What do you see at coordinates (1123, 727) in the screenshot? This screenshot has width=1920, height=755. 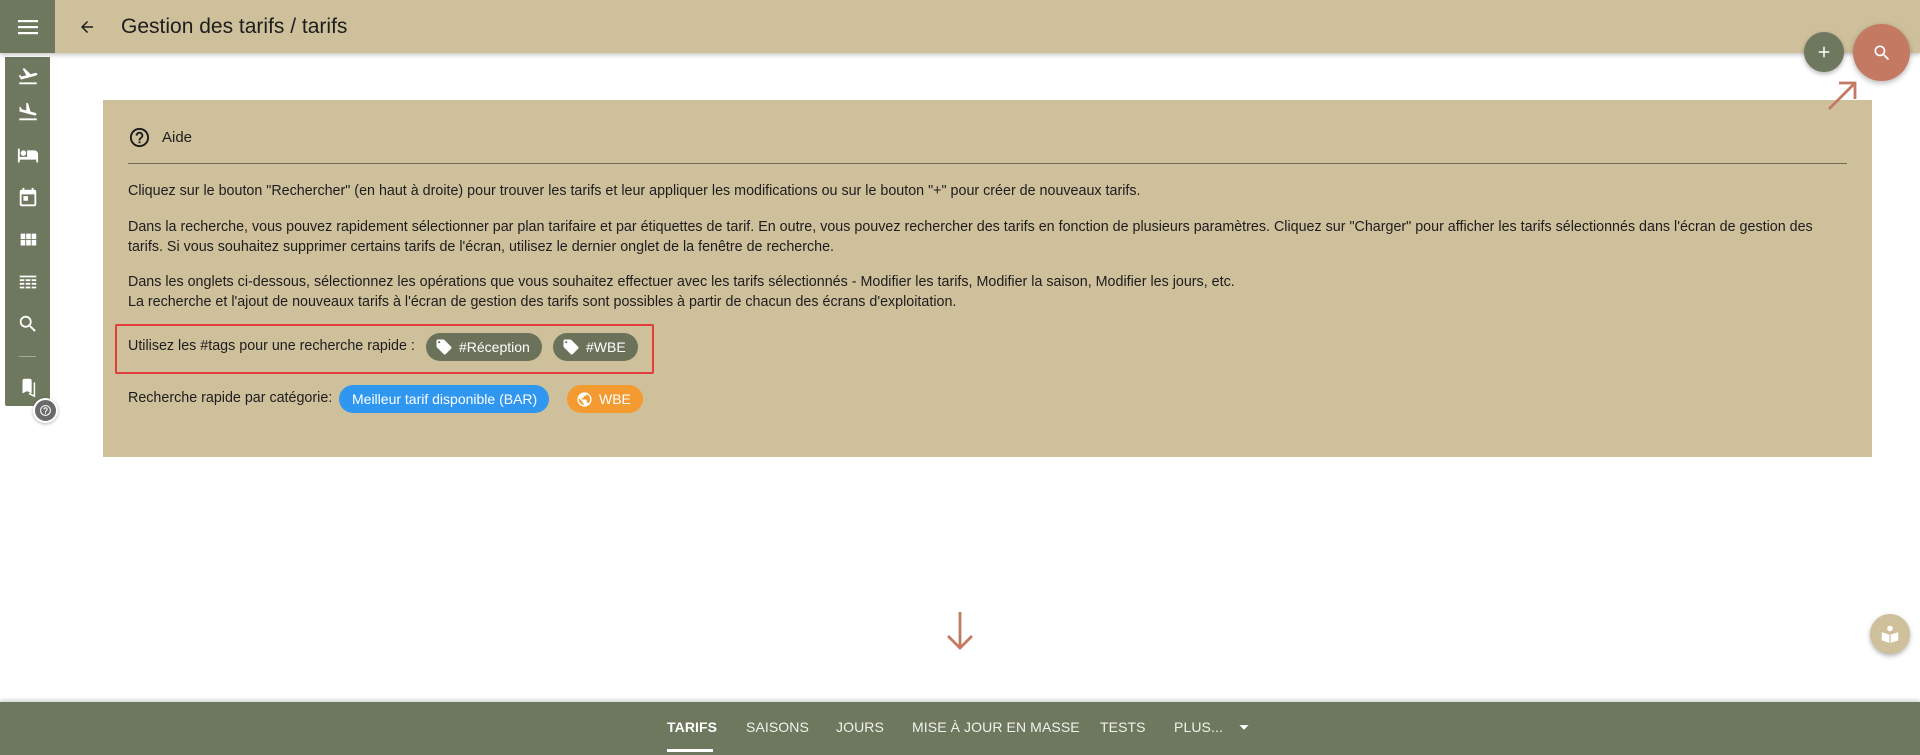 I see `tab-tests: TESTS` at bounding box center [1123, 727].